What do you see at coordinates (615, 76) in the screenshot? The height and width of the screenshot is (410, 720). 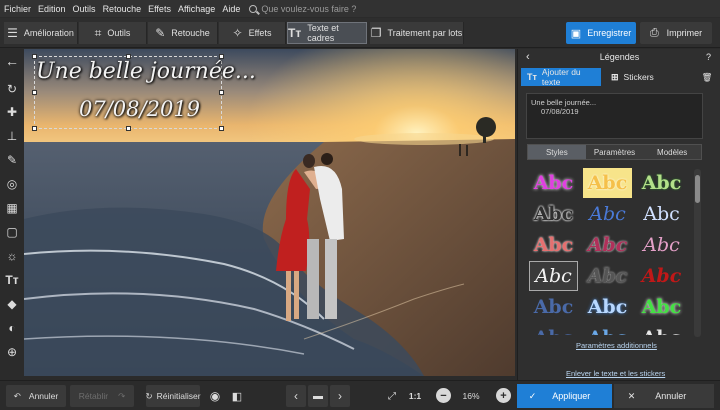 I see `plus-box-icon: ⊞` at bounding box center [615, 76].